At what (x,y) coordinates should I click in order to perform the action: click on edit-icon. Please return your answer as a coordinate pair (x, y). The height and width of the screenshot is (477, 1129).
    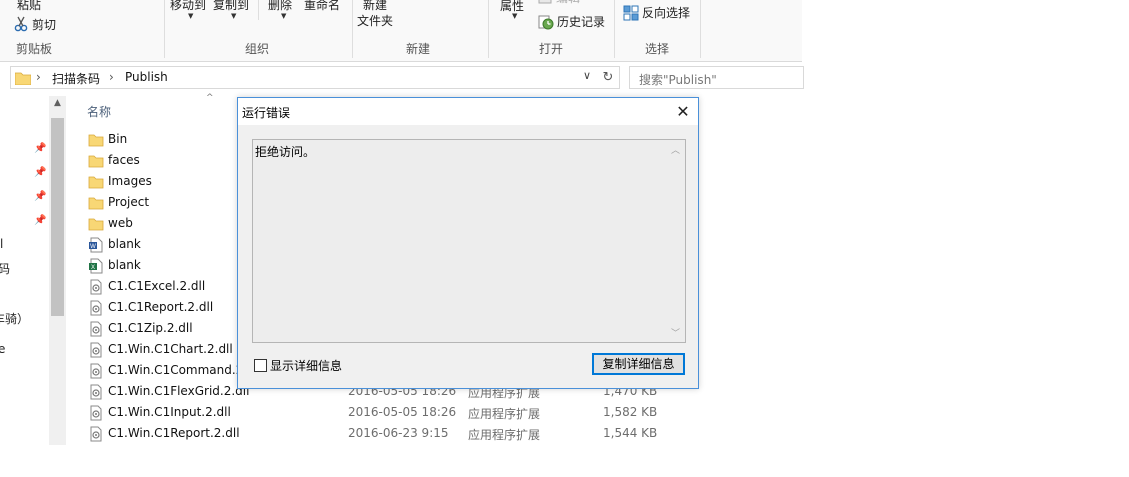
    Looking at the image, I should click on (545, 3).